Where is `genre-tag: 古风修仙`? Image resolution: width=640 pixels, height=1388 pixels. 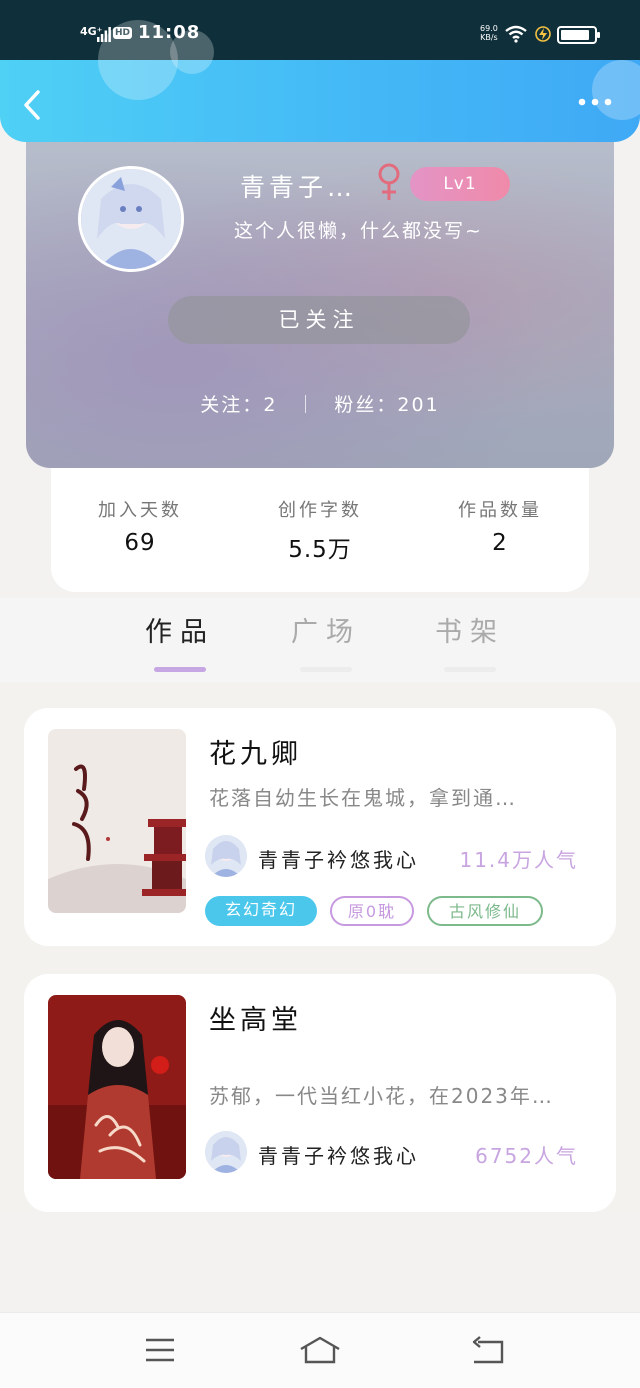 genre-tag: 古风修仙 is located at coordinates (485, 911).